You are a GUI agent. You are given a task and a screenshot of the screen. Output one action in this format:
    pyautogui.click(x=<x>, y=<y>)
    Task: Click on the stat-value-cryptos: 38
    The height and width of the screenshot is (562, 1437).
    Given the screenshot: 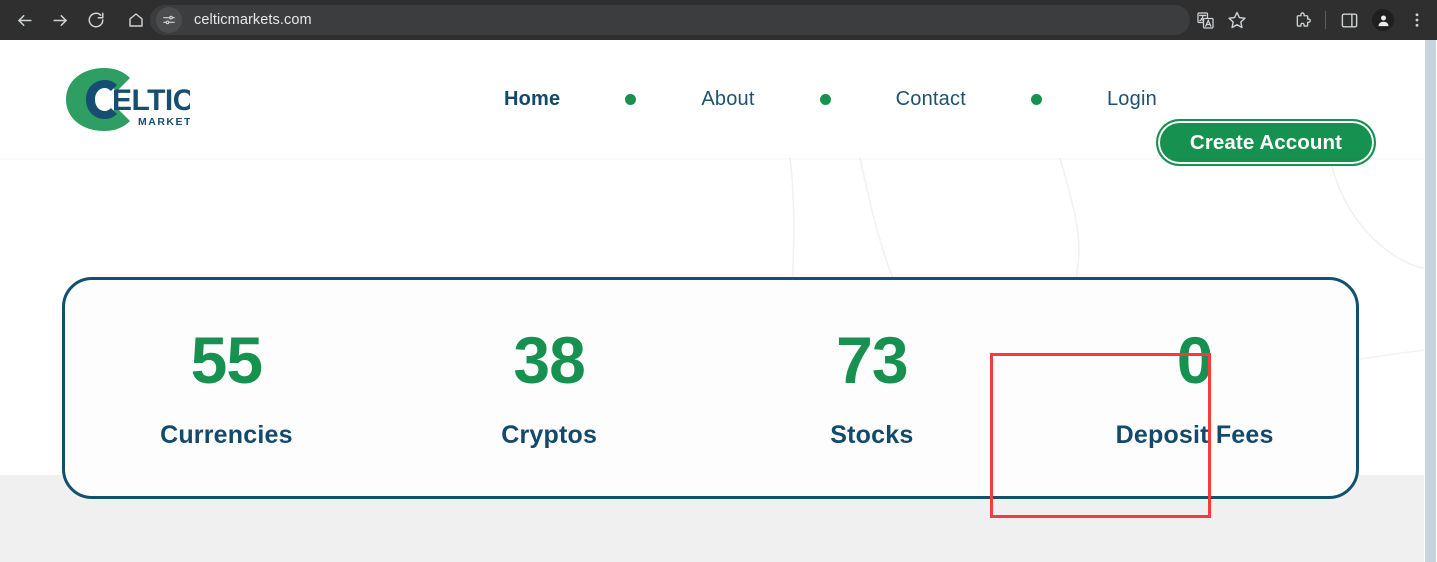 What is the action you would take?
    pyautogui.click(x=549, y=359)
    